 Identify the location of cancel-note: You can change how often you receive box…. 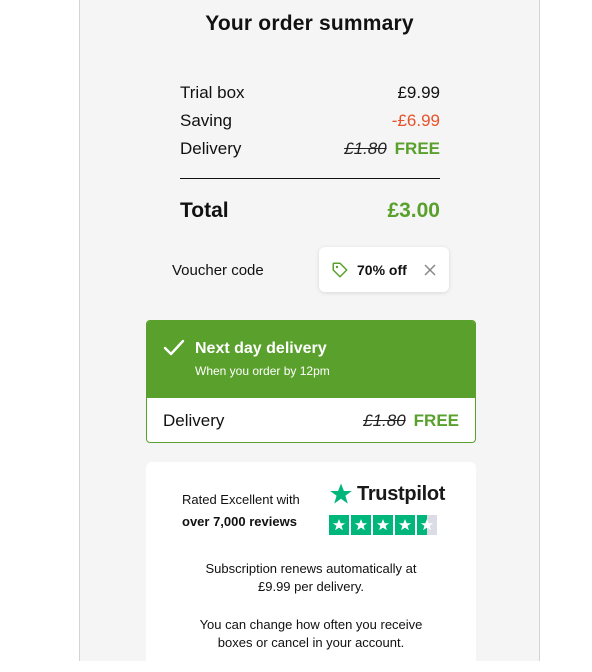
(311, 634).